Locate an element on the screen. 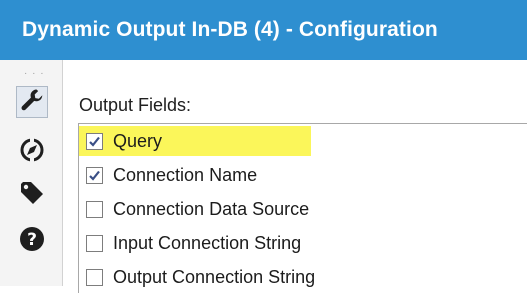 Image resolution: width=527 pixels, height=293 pixels. list-item: Connection Data Source is located at coordinates (194, 209).